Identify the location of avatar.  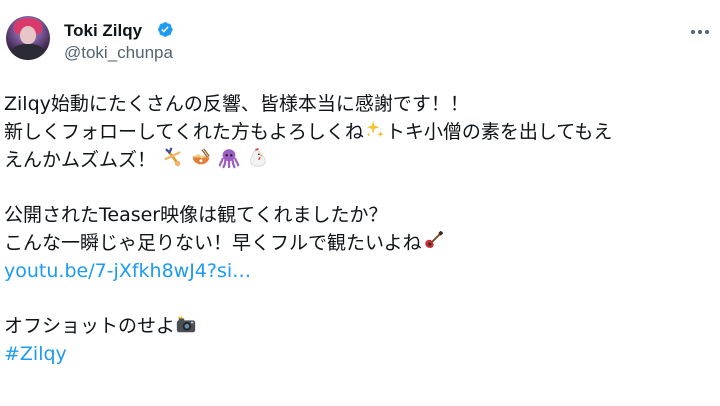
(28, 38).